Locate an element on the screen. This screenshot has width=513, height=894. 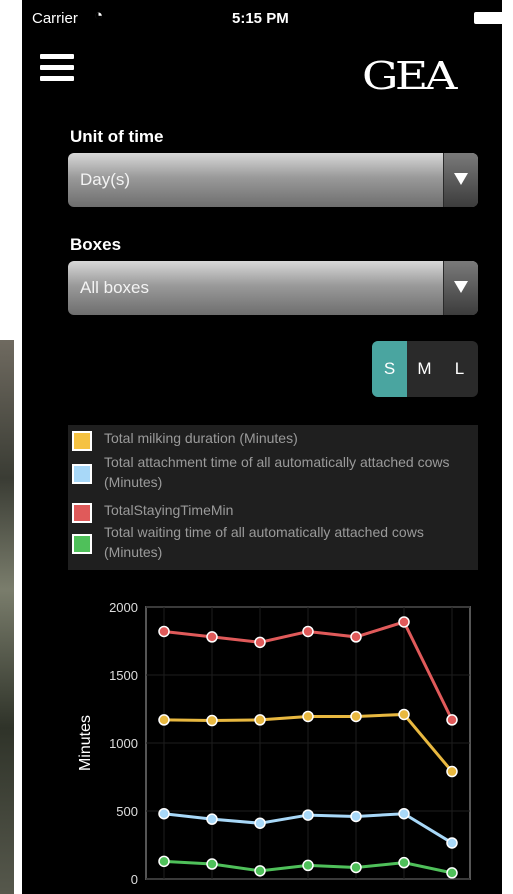
y-tick-label: 0 is located at coordinates (134, 879).